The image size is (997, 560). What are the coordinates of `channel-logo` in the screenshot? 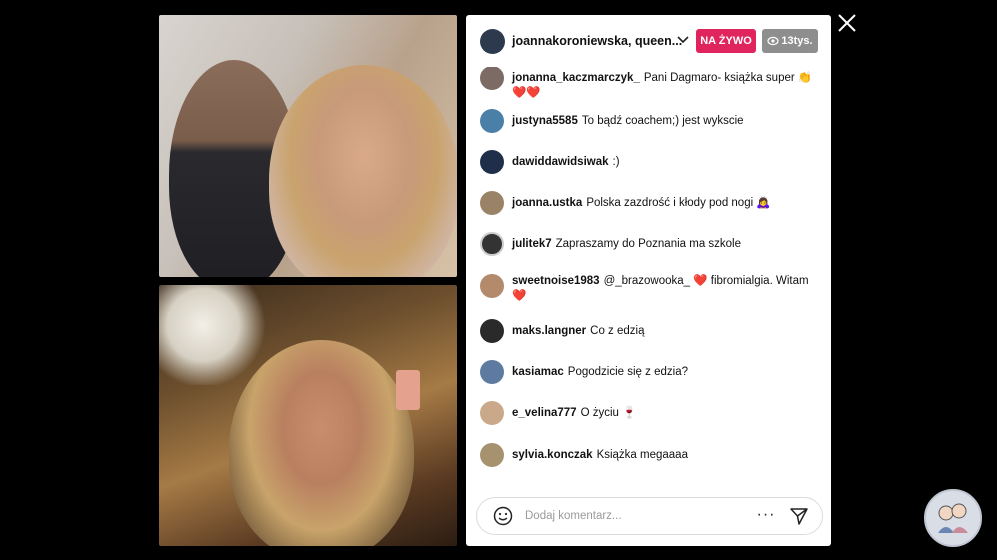 It's located at (953, 518).